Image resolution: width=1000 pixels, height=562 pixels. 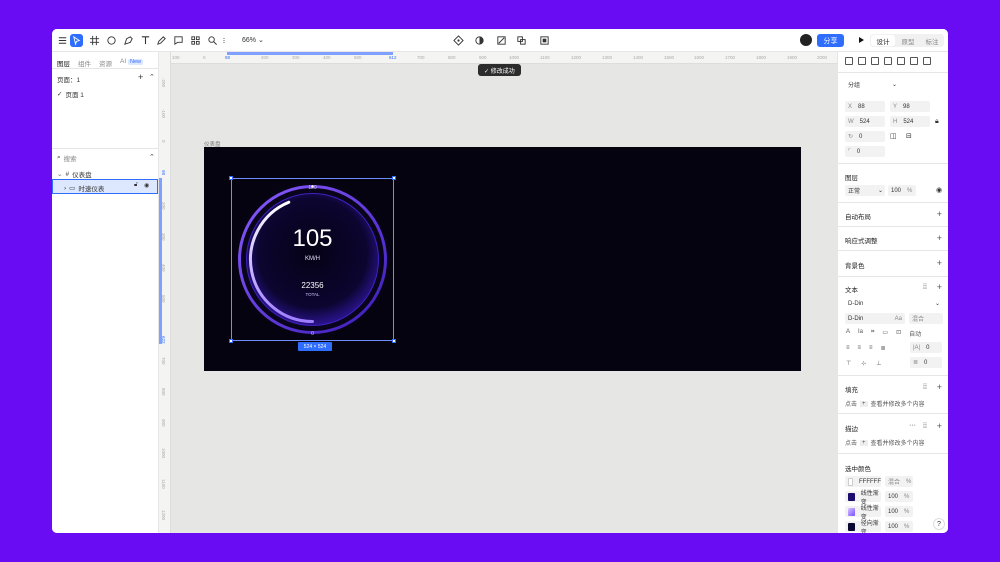 I want to click on collapse-layers-icon: ⌃, so click(x=152, y=157).